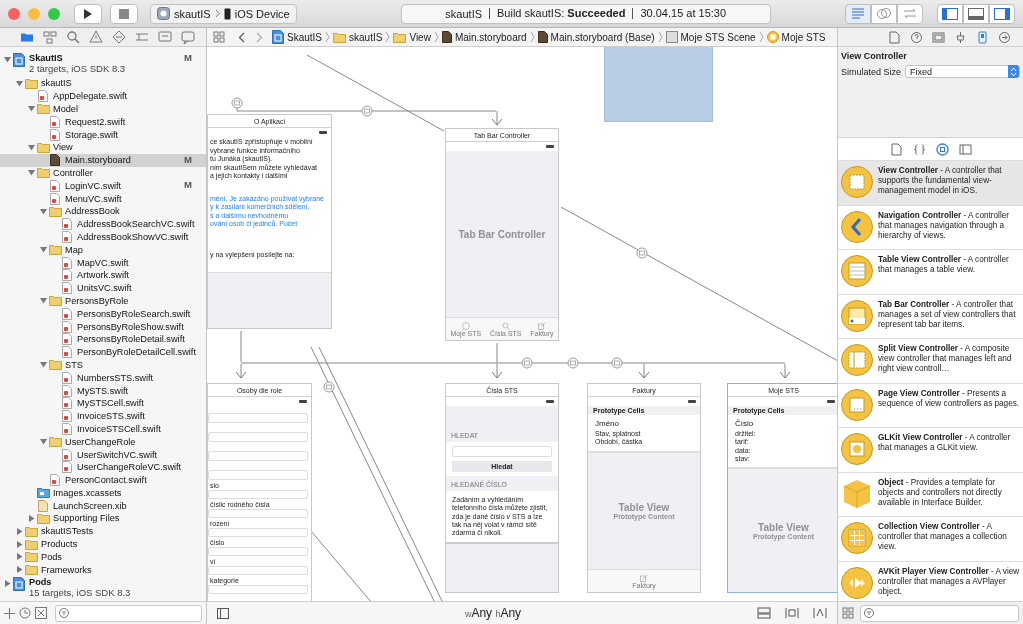  Describe the element at coordinates (103, 531) in the screenshot. I see `navigator-item: skautISTests` at that location.